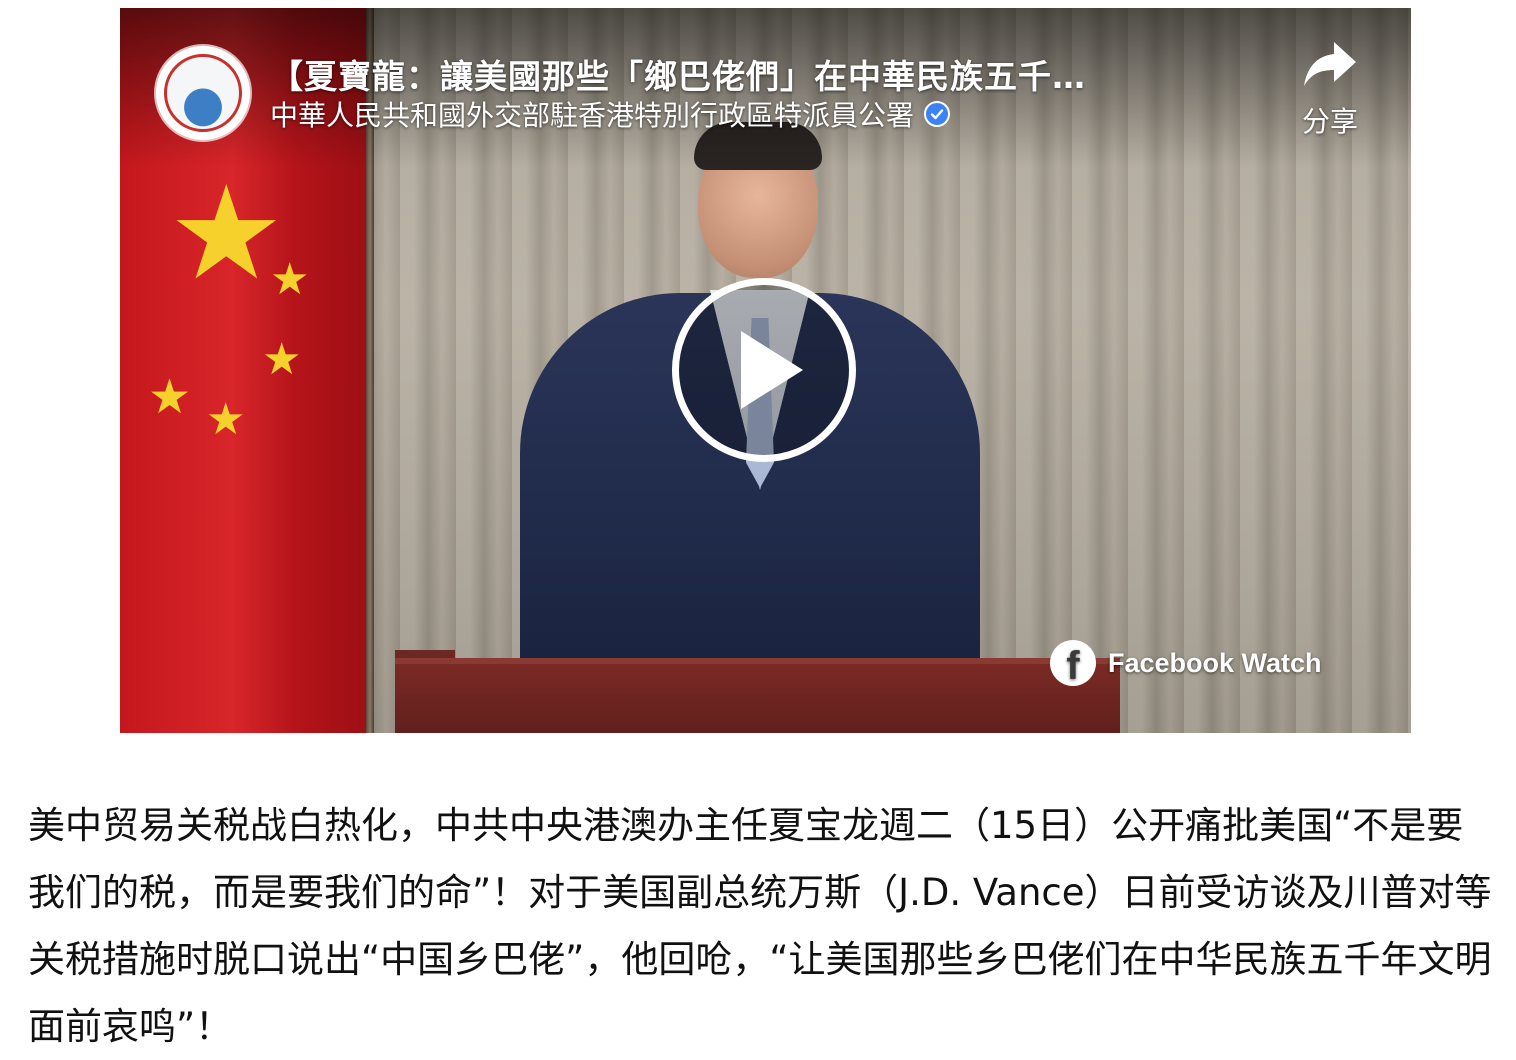 The height and width of the screenshot is (1060, 1516). I want to click on verified-badge-icon, so click(937, 114).